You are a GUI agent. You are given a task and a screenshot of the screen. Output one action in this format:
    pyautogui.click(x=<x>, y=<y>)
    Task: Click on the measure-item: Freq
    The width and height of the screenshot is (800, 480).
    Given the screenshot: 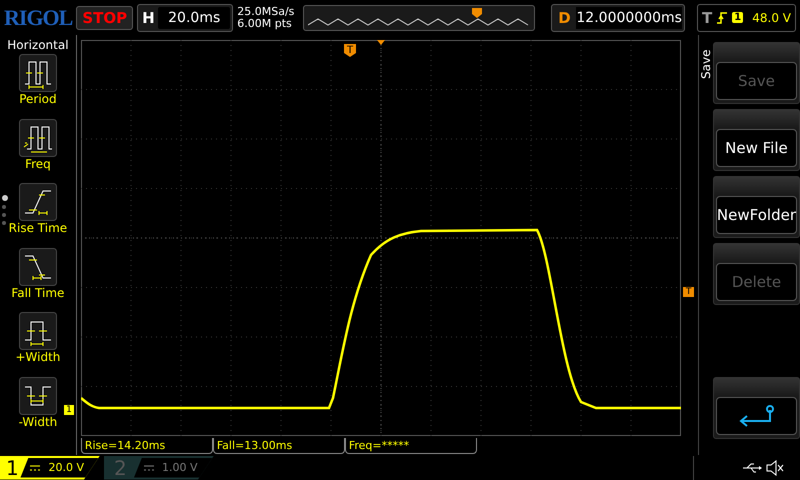 What is the action you would take?
    pyautogui.click(x=37, y=150)
    